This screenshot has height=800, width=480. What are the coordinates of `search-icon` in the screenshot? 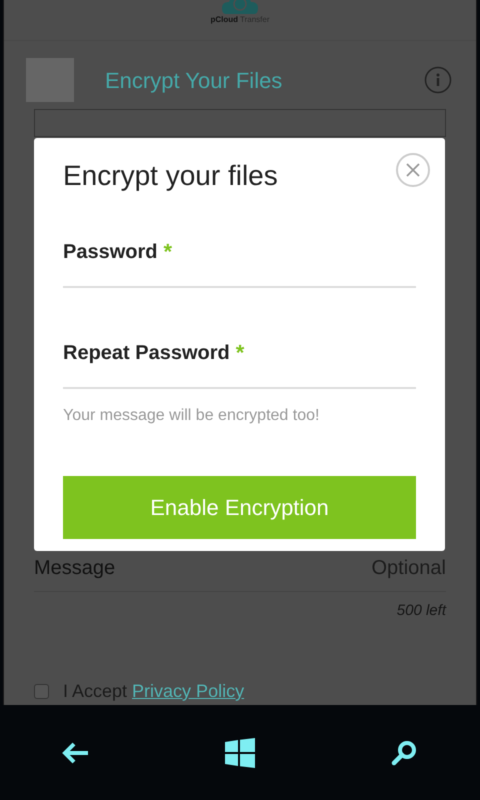 It's located at (404, 752).